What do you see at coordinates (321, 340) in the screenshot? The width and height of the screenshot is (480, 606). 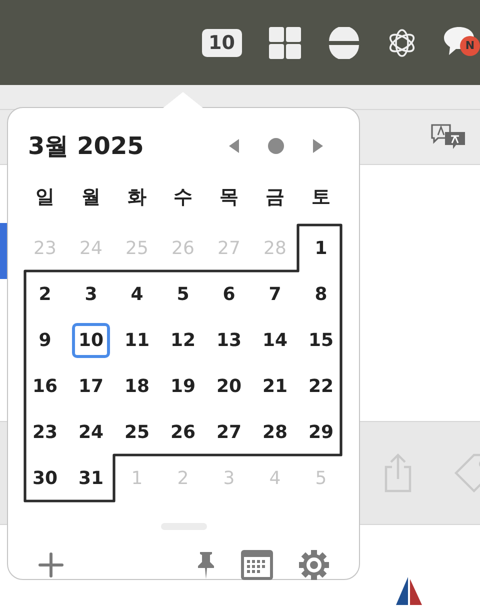 I see `day-cell: 15` at bounding box center [321, 340].